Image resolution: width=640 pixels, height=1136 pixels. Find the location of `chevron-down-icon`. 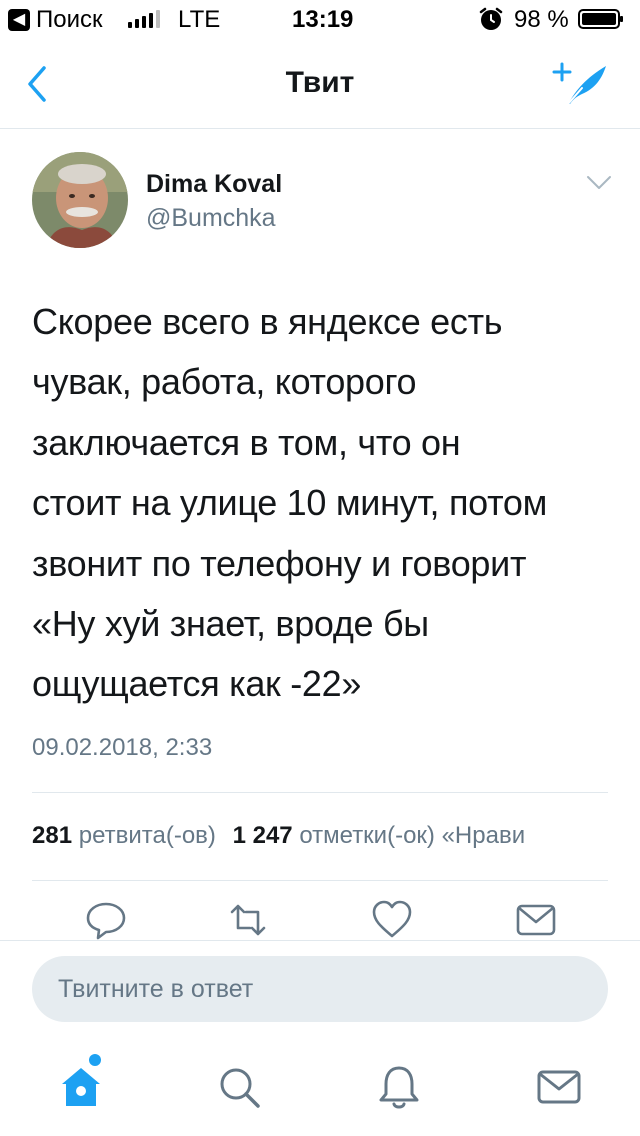

chevron-down-icon is located at coordinates (599, 183).